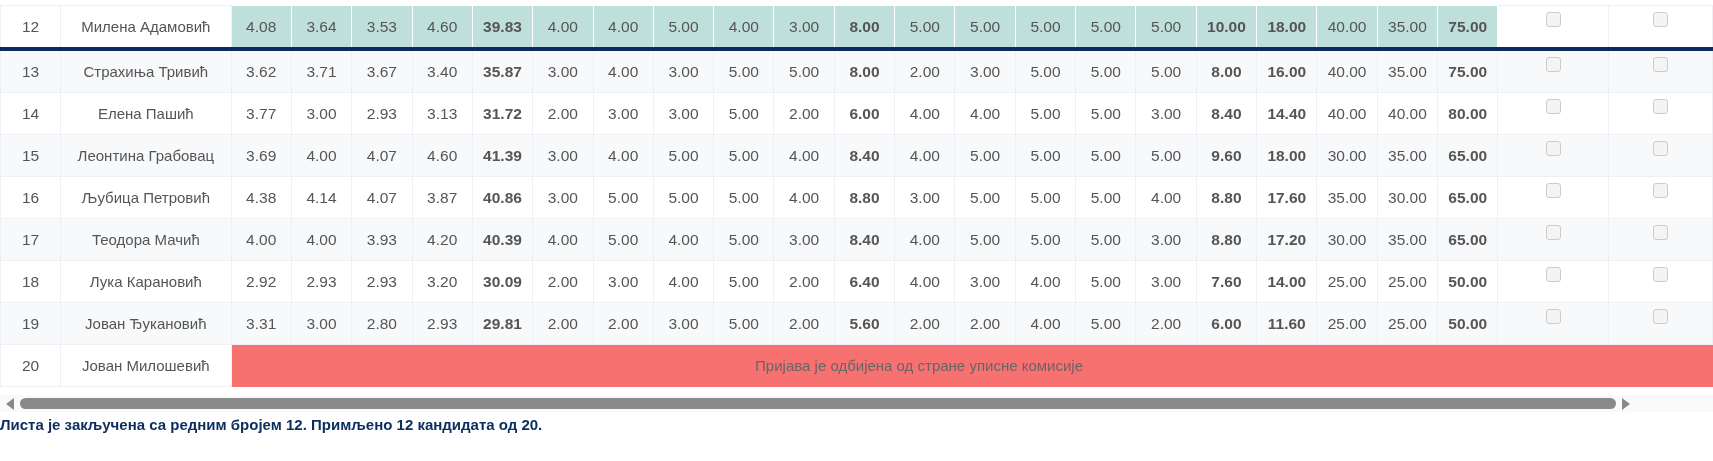  What do you see at coordinates (1286, 281) in the screenshot?
I see `table-cell: 14.00` at bounding box center [1286, 281].